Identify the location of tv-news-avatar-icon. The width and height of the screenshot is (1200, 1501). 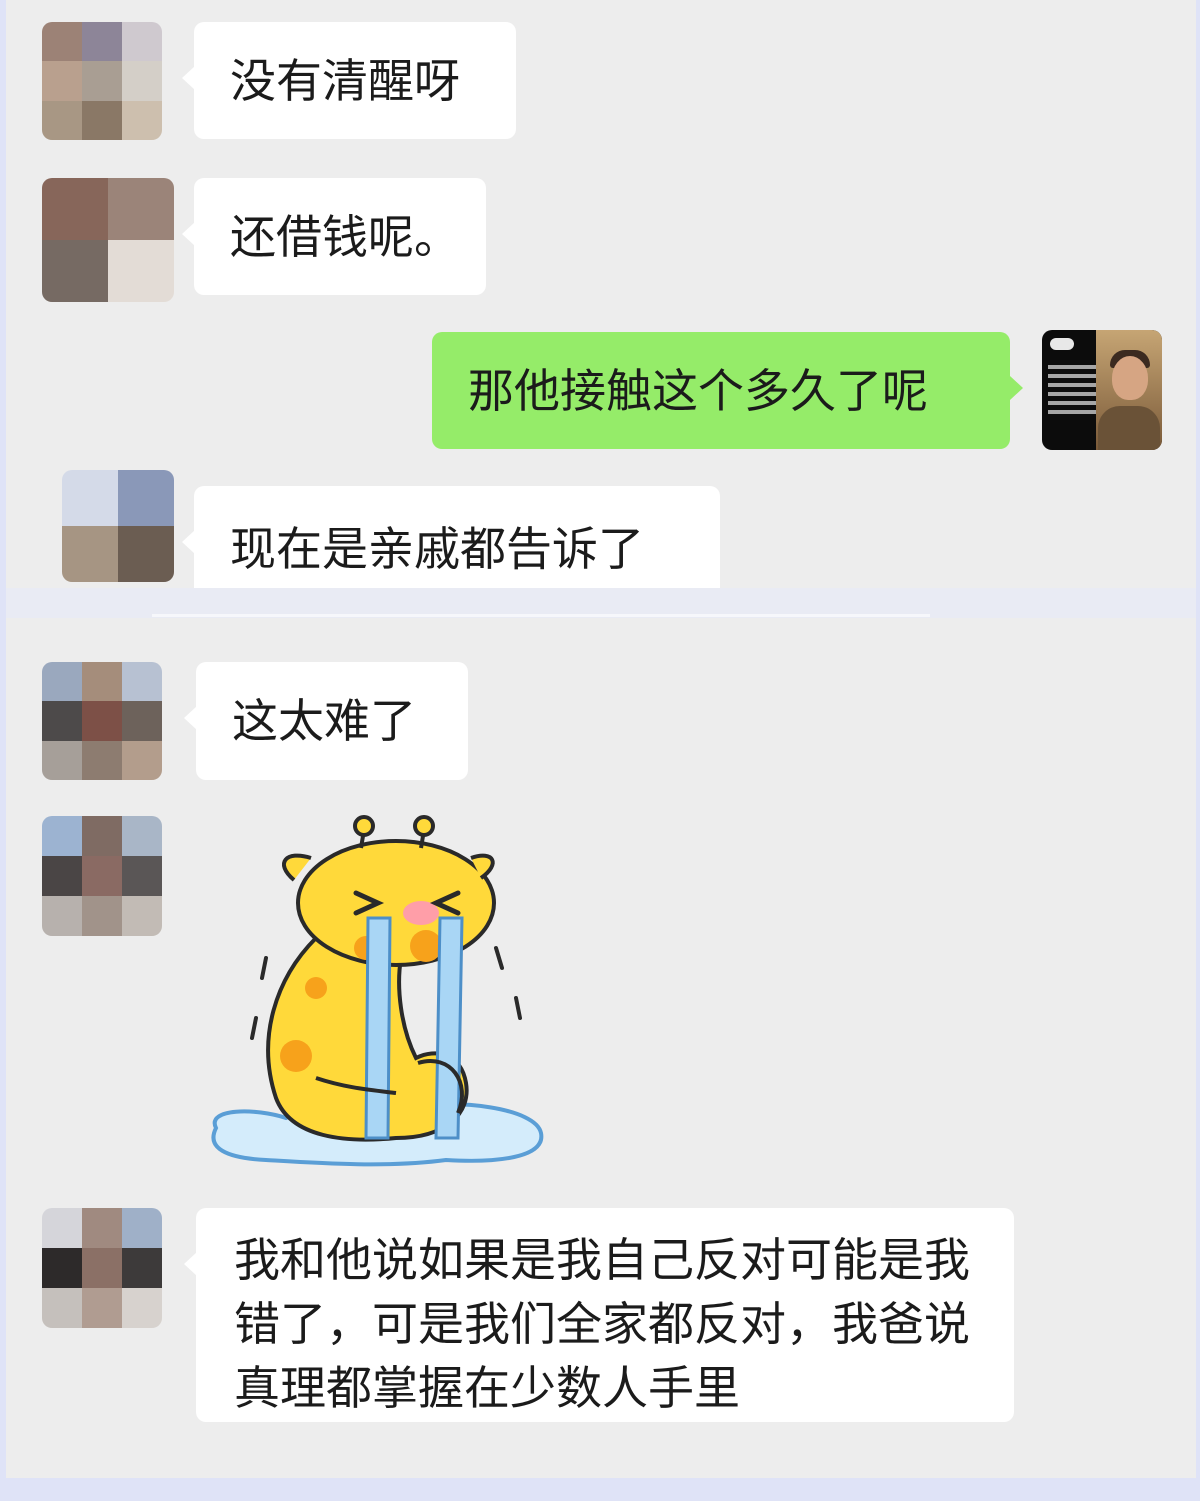
(1102, 390).